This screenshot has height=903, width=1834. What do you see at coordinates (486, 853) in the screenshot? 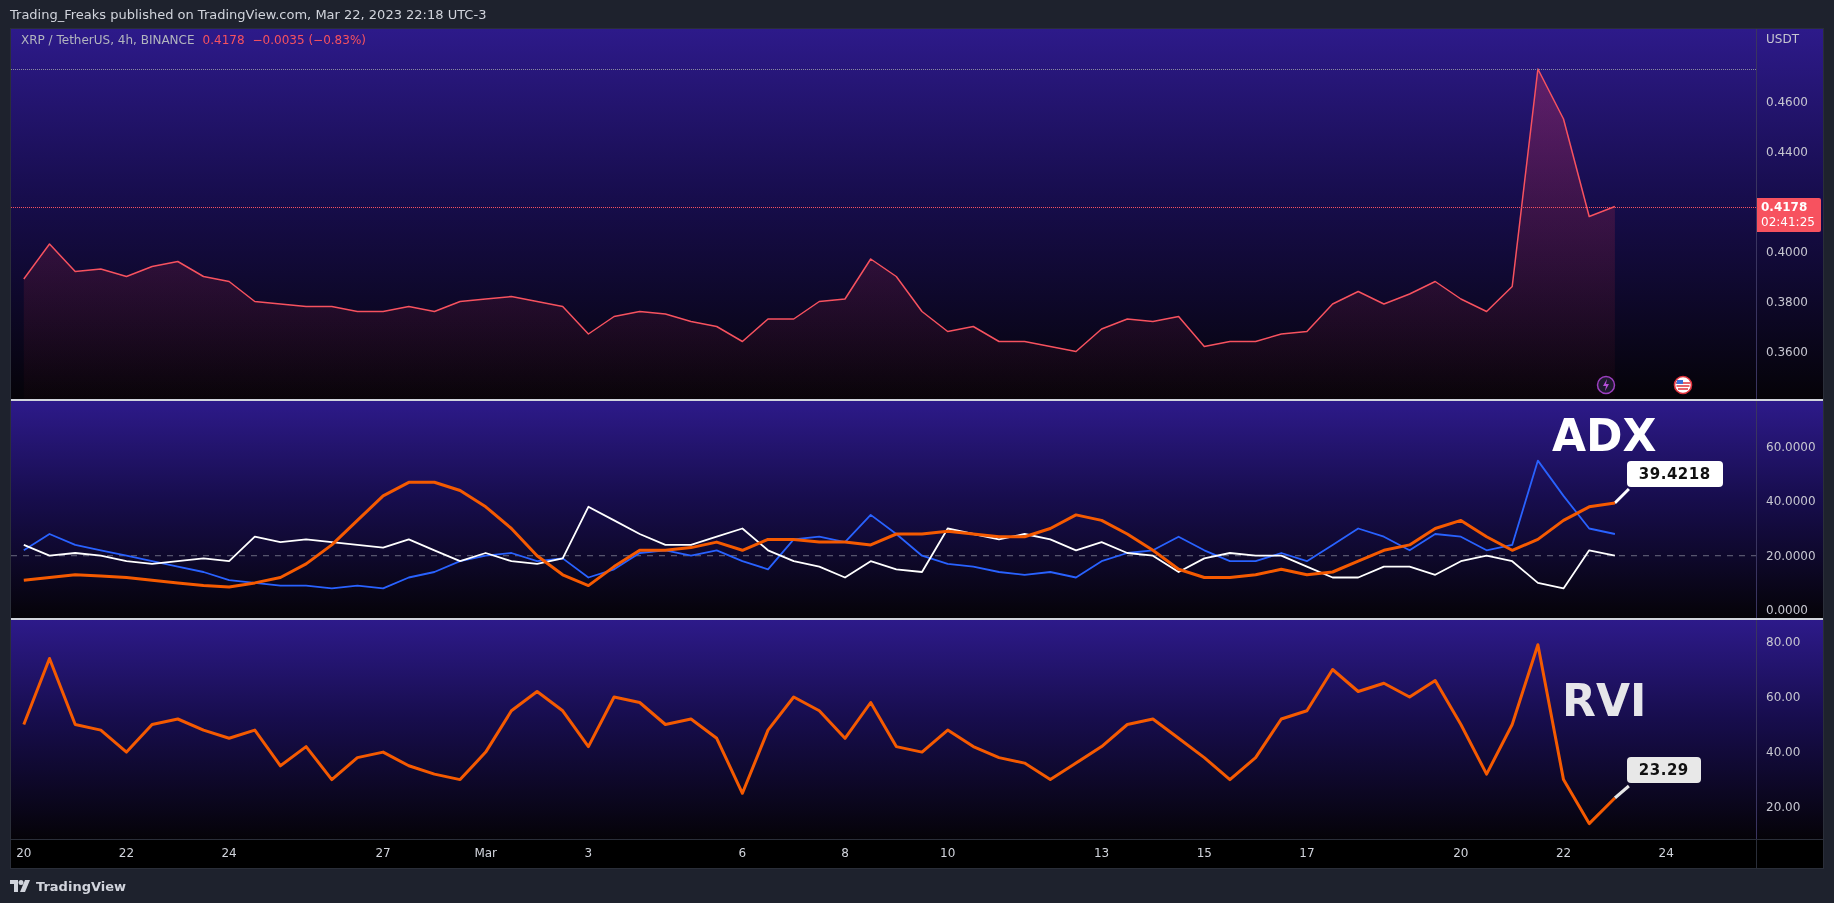
I see `time-tick-label: Mar` at bounding box center [486, 853].